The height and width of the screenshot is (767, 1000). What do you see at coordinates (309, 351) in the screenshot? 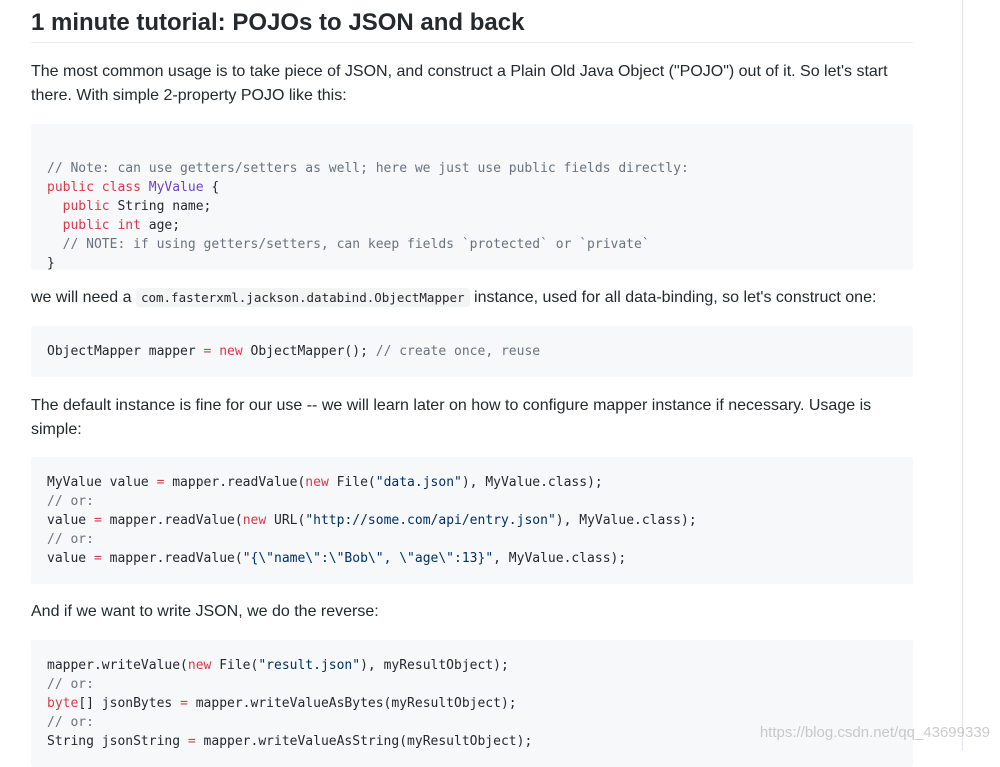
I see `code-text: ObjectMapper();` at bounding box center [309, 351].